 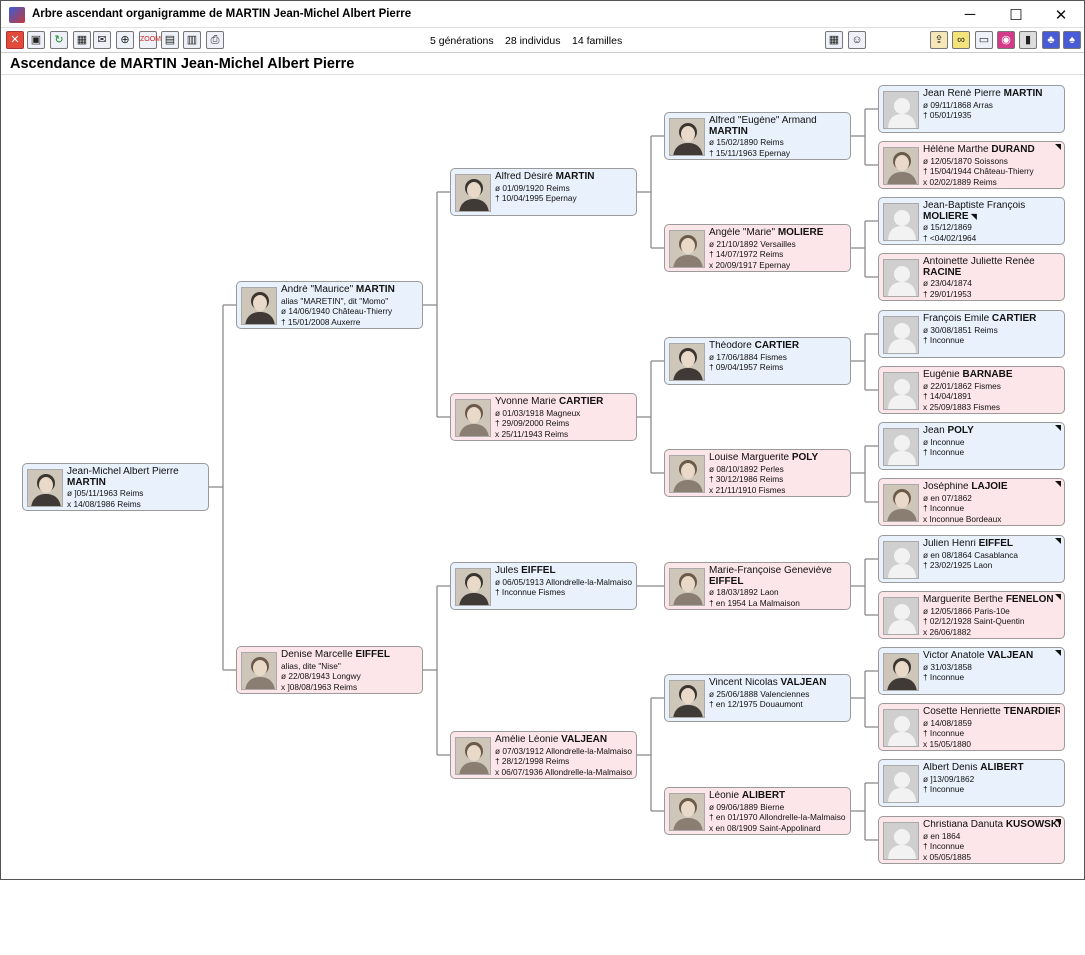 What do you see at coordinates (984, 40) in the screenshot?
I see `page-icon: ▭` at bounding box center [984, 40].